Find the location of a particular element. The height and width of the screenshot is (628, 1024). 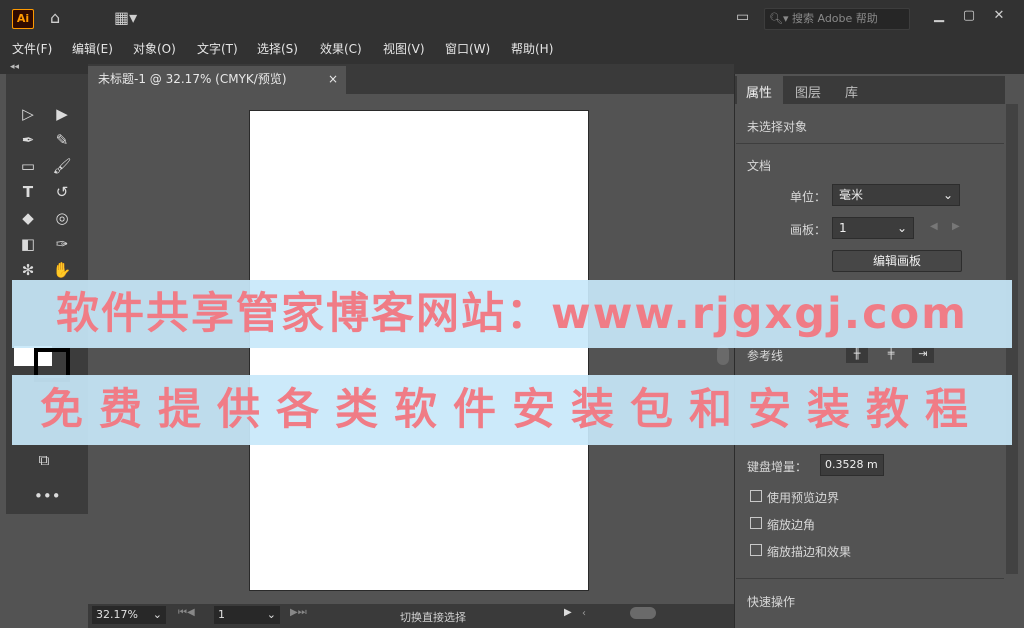

tab-libraries: 库 is located at coordinates (851, 91).